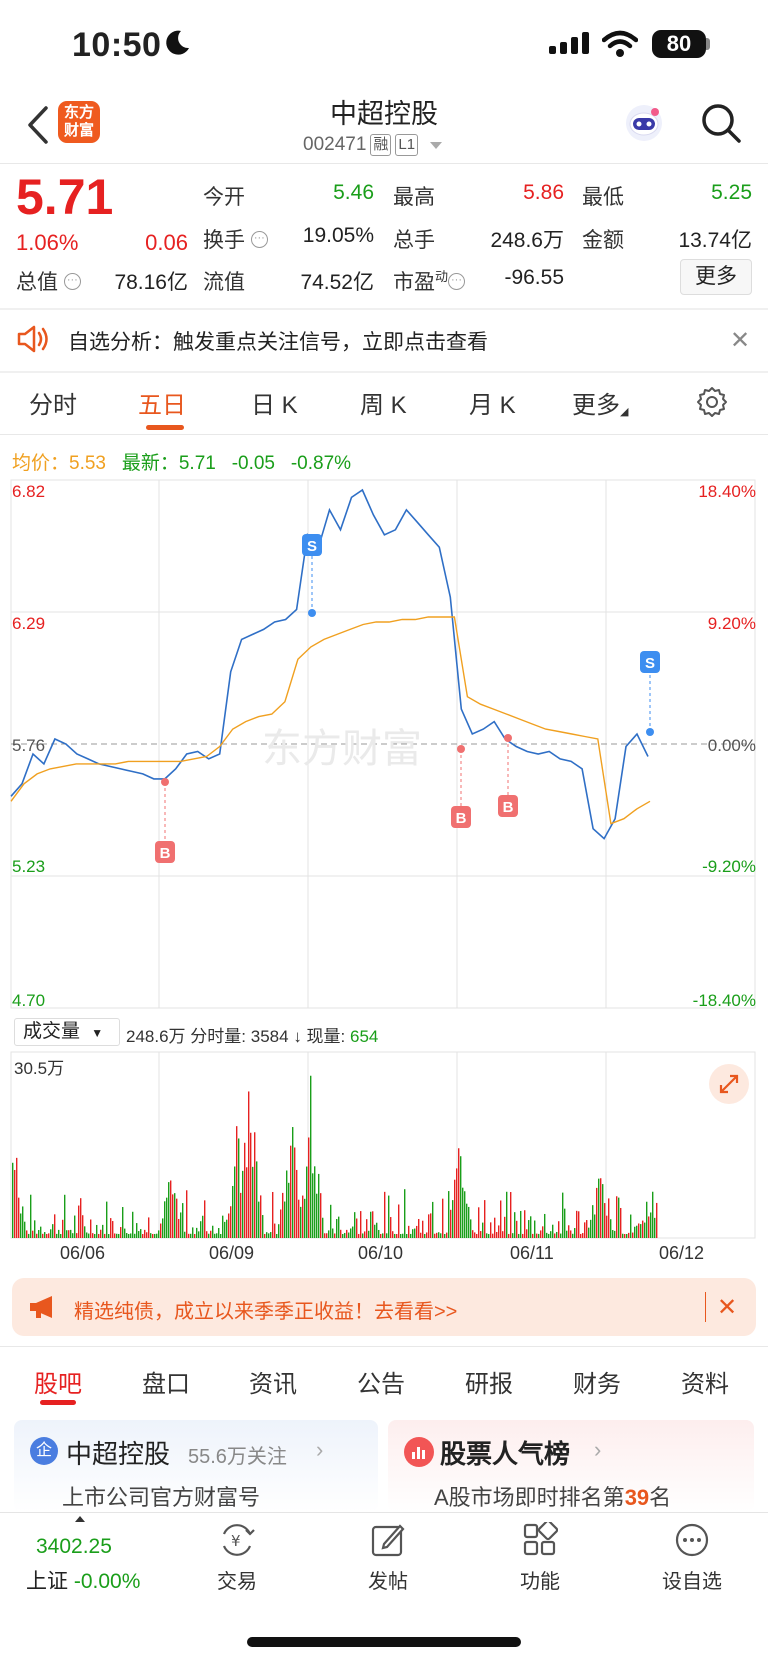 The width and height of the screenshot is (768, 1662). What do you see at coordinates (52, 1031) in the screenshot?
I see `volume-select-label: 成交量` at bounding box center [52, 1031].